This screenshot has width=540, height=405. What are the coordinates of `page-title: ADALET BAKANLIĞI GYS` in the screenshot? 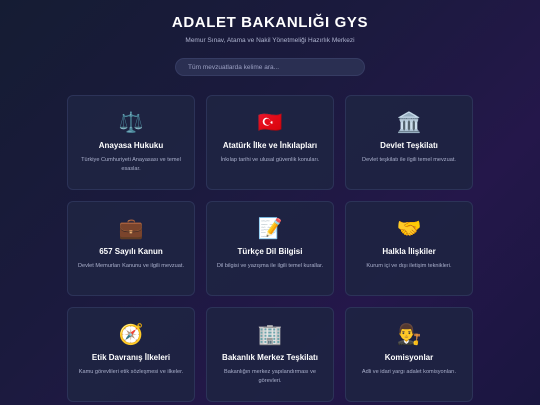 It's located at (270, 22).